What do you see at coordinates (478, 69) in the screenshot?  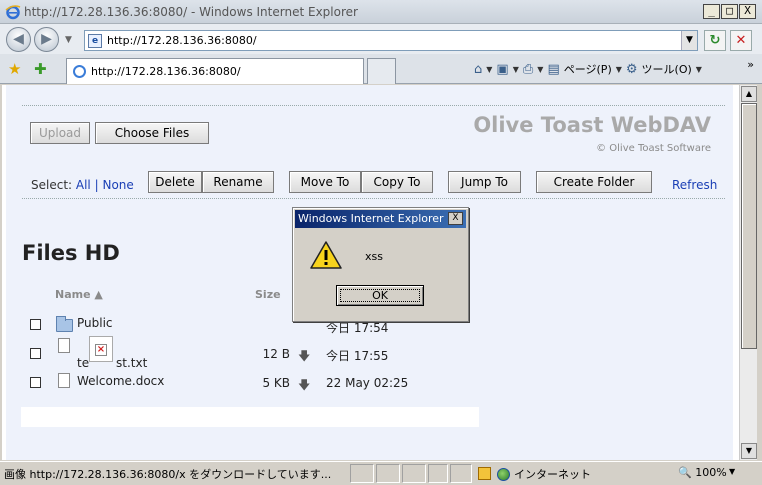 I see `home-icon: ⌂` at bounding box center [478, 69].